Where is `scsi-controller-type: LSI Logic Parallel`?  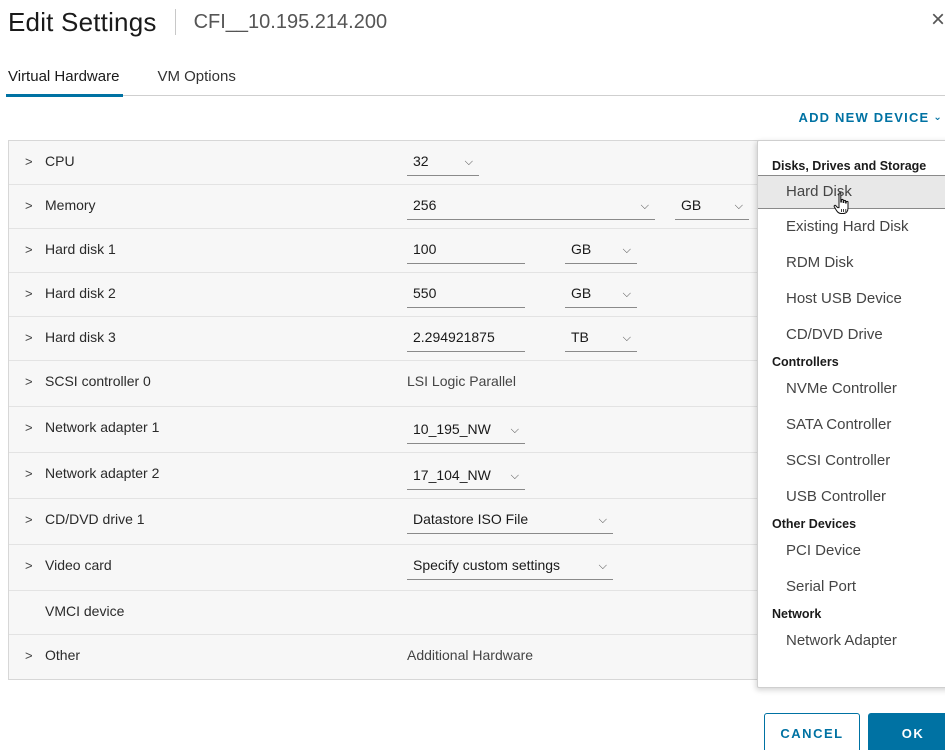 scsi-controller-type: LSI Logic Parallel is located at coordinates (461, 381).